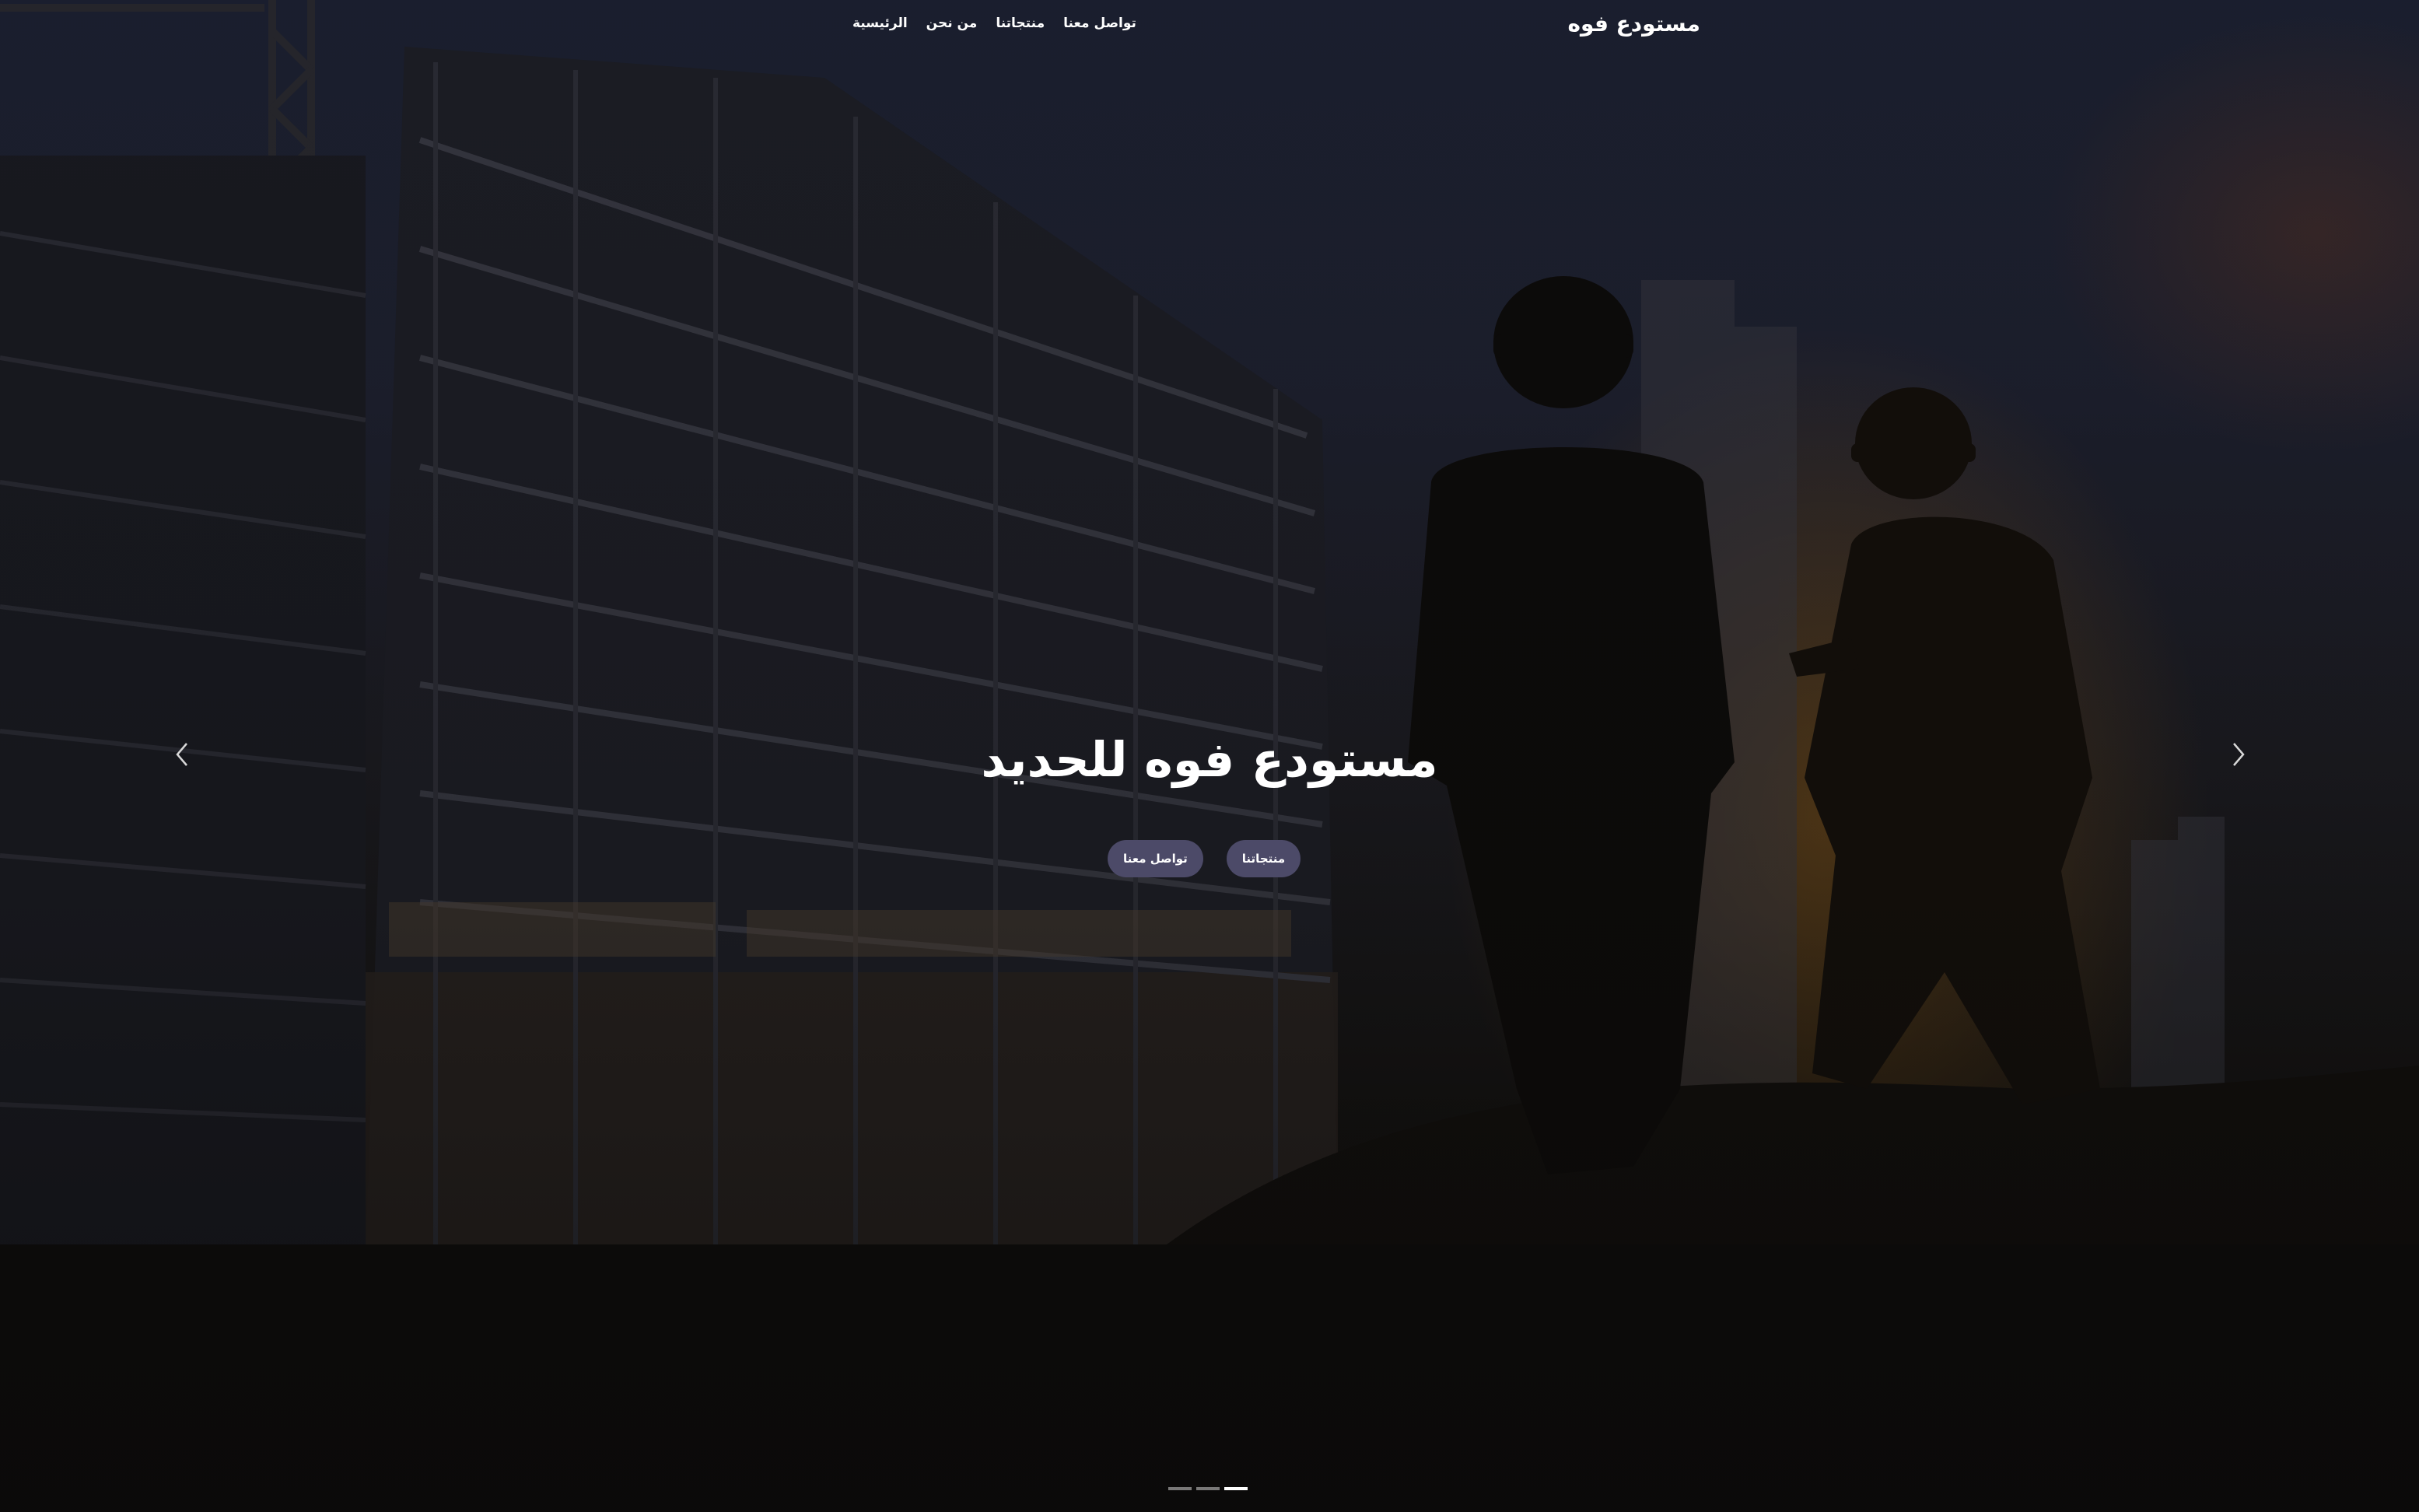 The height and width of the screenshot is (1512, 2419). What do you see at coordinates (1209, 760) in the screenshot?
I see `hero-title: مستودع فوه للحديد` at bounding box center [1209, 760].